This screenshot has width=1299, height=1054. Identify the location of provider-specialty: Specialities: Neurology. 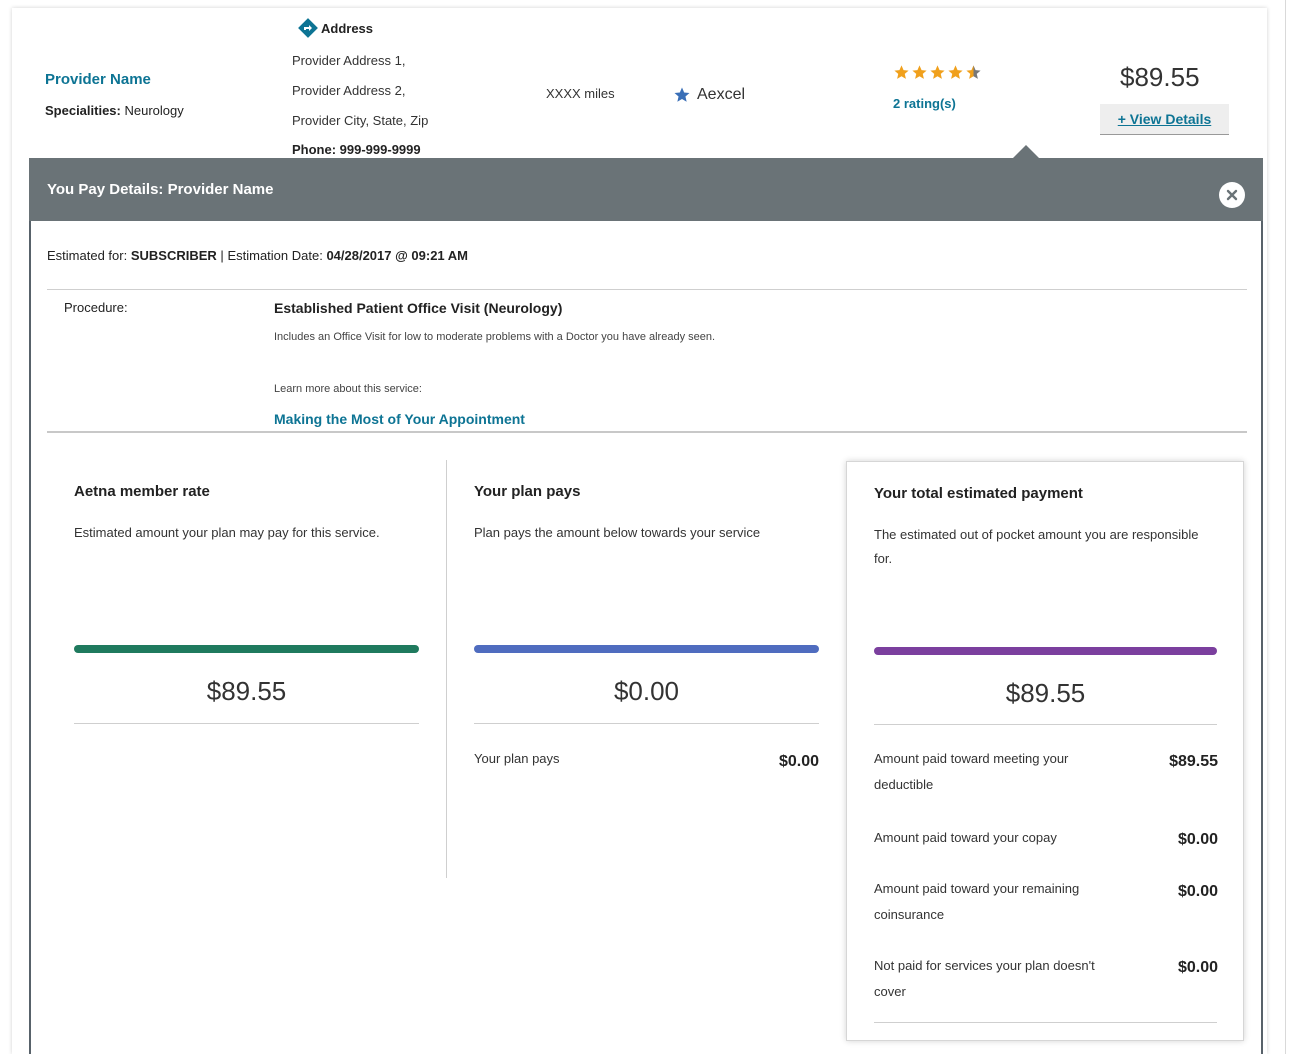
(114, 110).